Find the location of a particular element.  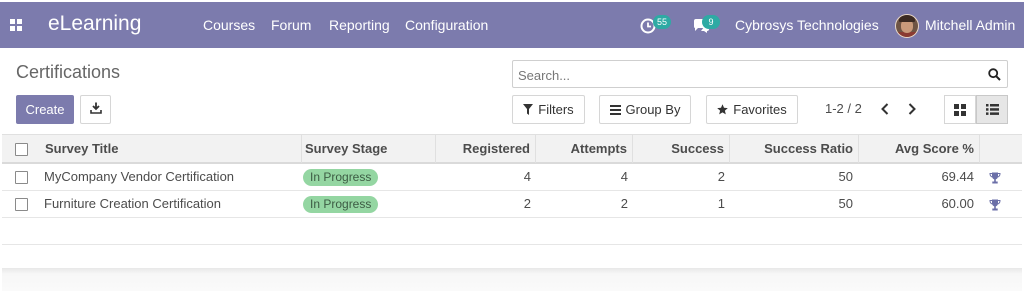

filters-button: Filters is located at coordinates (548, 109).